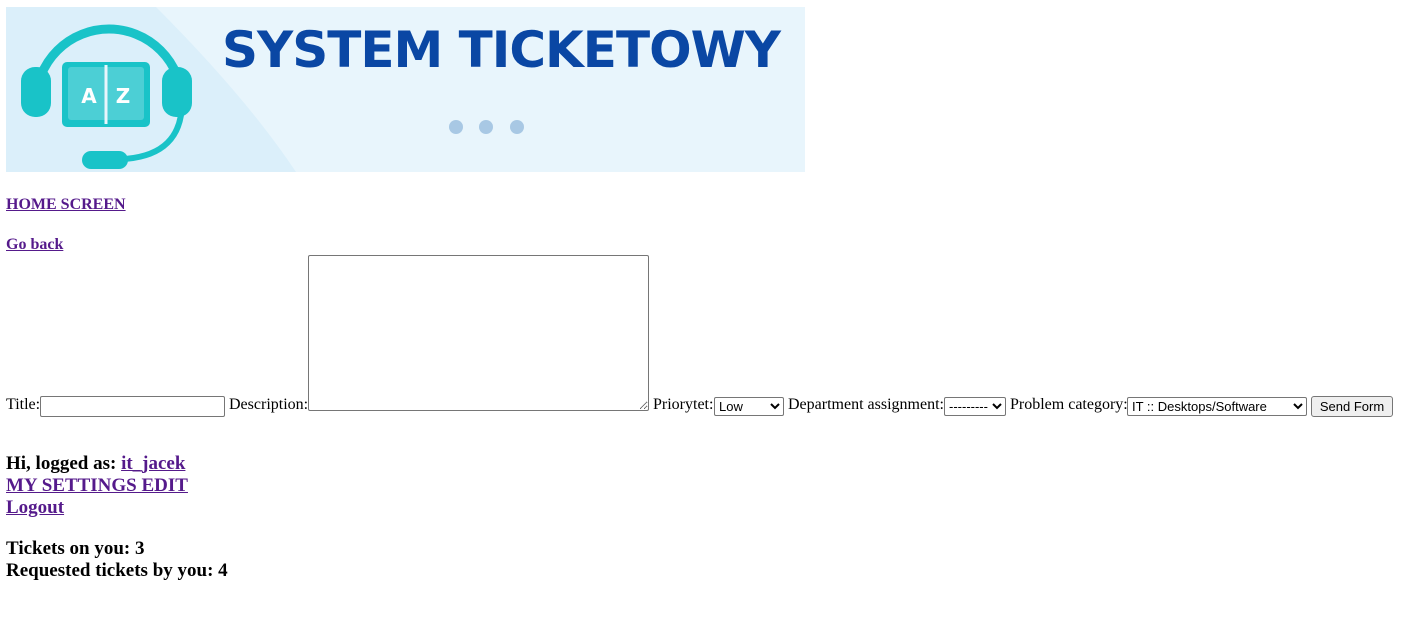 This screenshot has height=619, width=1424. I want to click on title-label: Title:, so click(23, 404).